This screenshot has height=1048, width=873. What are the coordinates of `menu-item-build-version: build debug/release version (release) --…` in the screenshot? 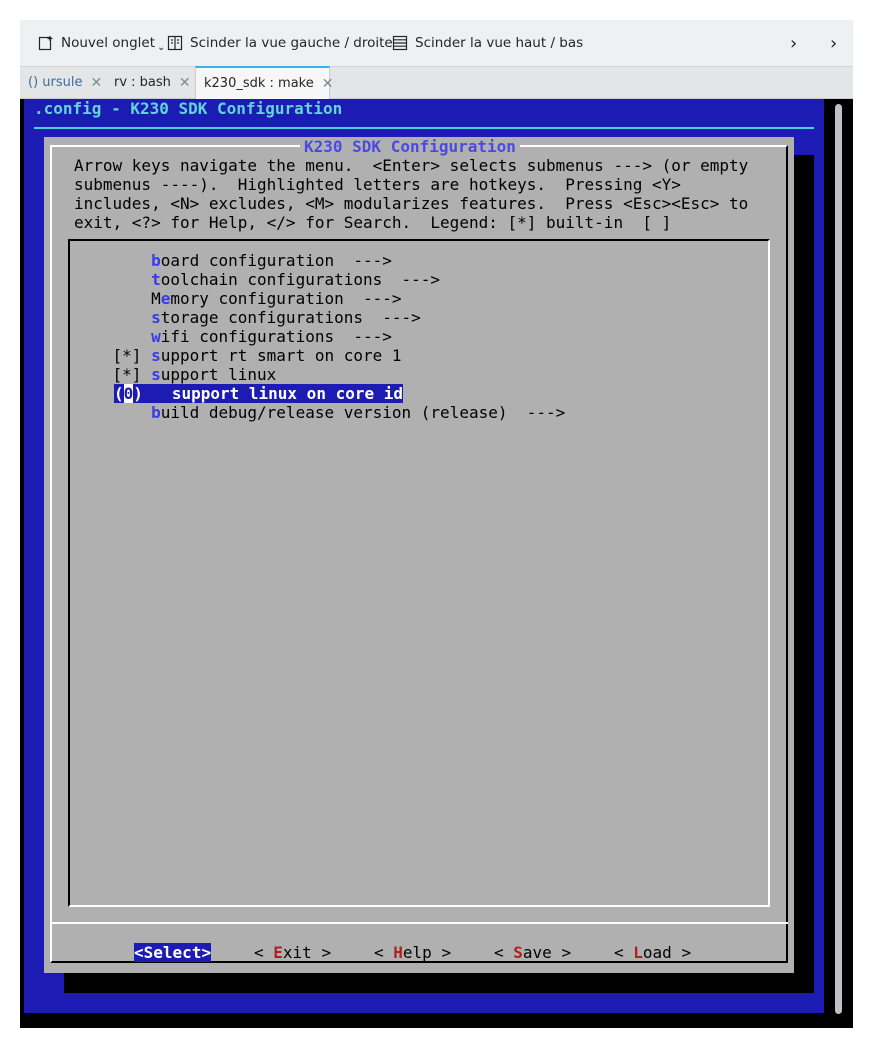 It's located at (319, 412).